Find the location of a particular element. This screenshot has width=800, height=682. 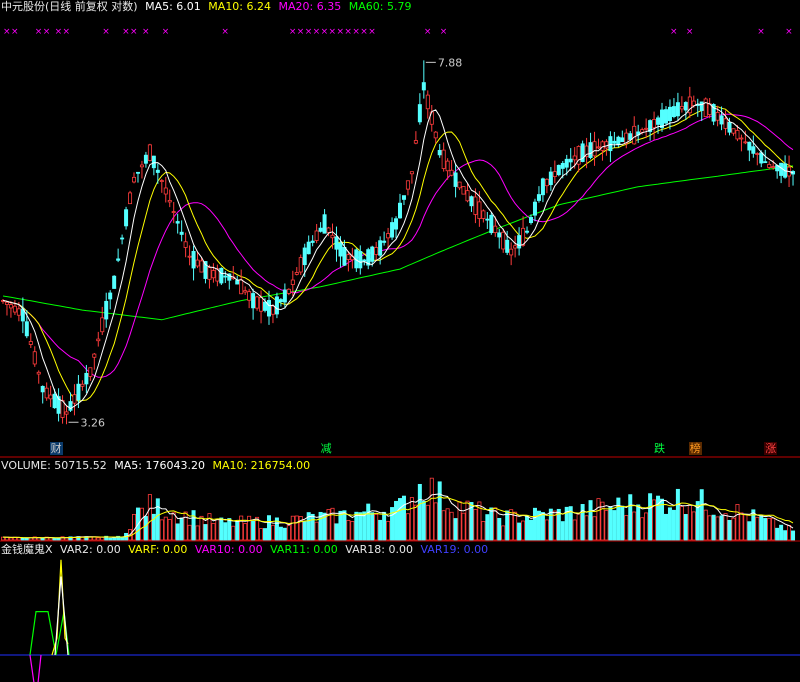

low-price-label: 3.26 is located at coordinates (93, 422).